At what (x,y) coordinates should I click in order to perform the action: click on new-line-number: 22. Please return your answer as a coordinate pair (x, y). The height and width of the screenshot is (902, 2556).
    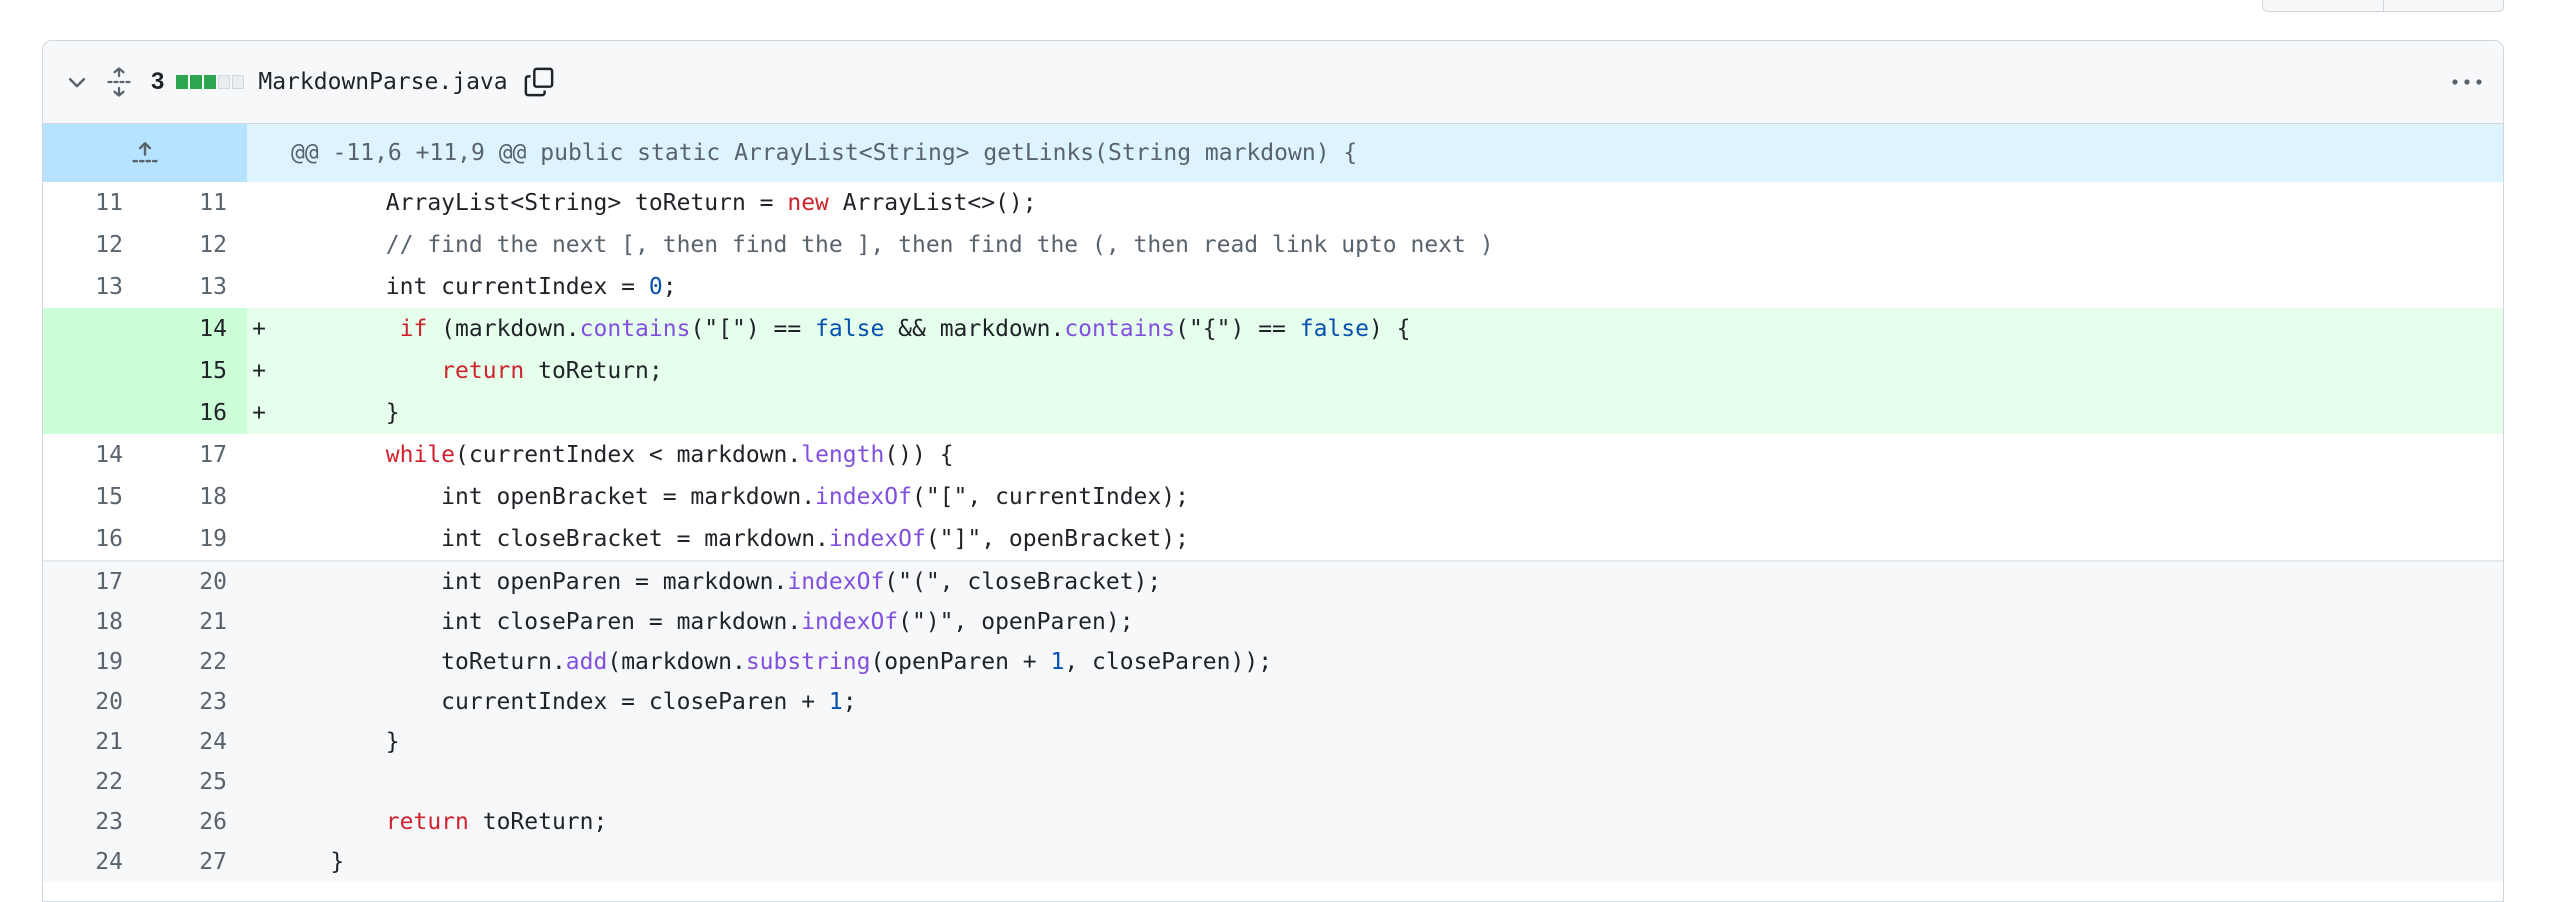
    Looking at the image, I should click on (195, 662).